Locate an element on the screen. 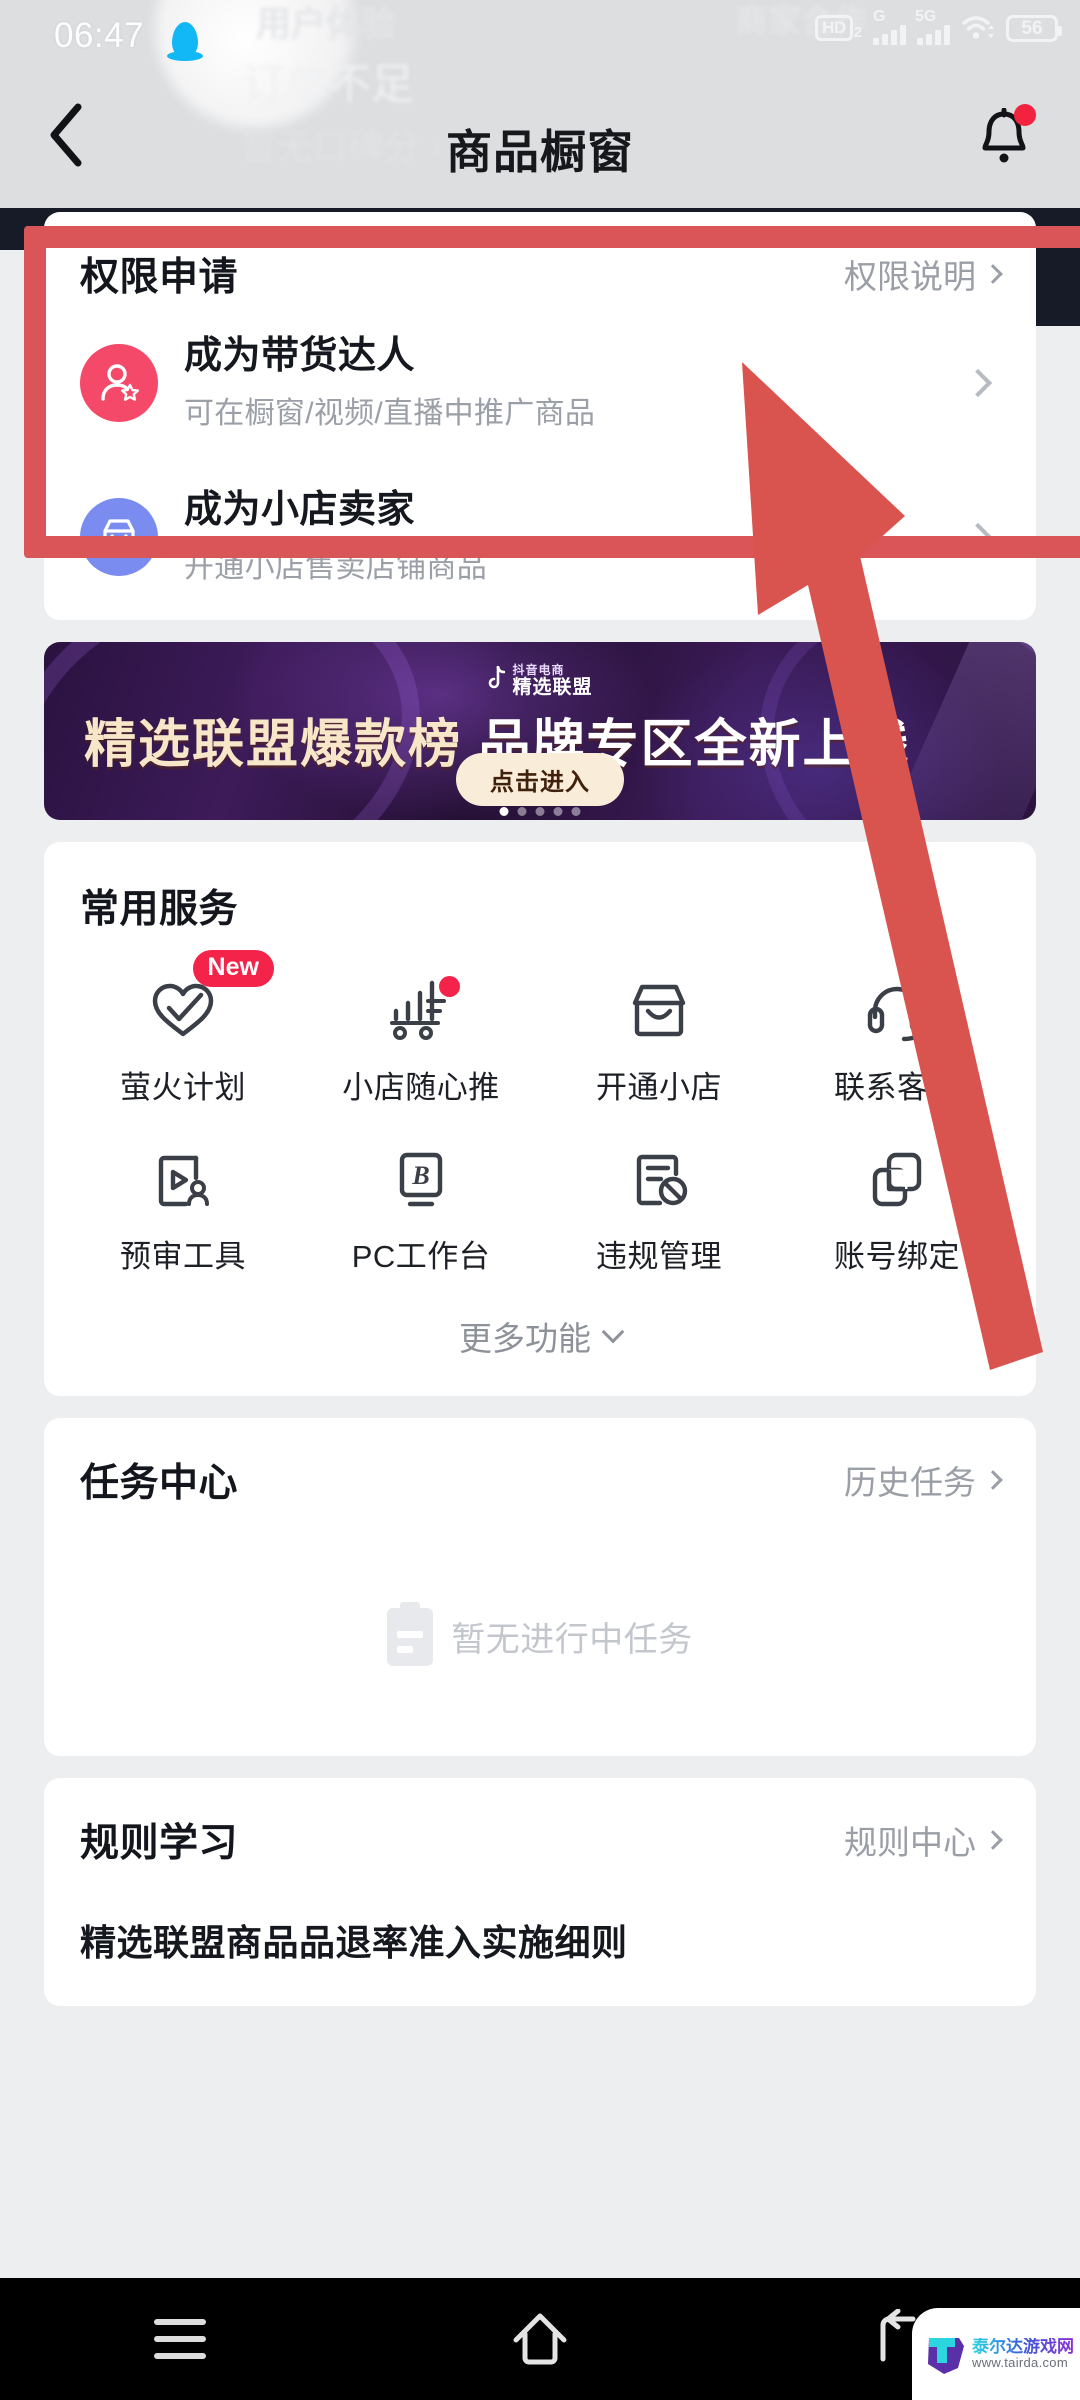  task-center-header: 任务中心 历史任务 is located at coordinates (540, 1468).